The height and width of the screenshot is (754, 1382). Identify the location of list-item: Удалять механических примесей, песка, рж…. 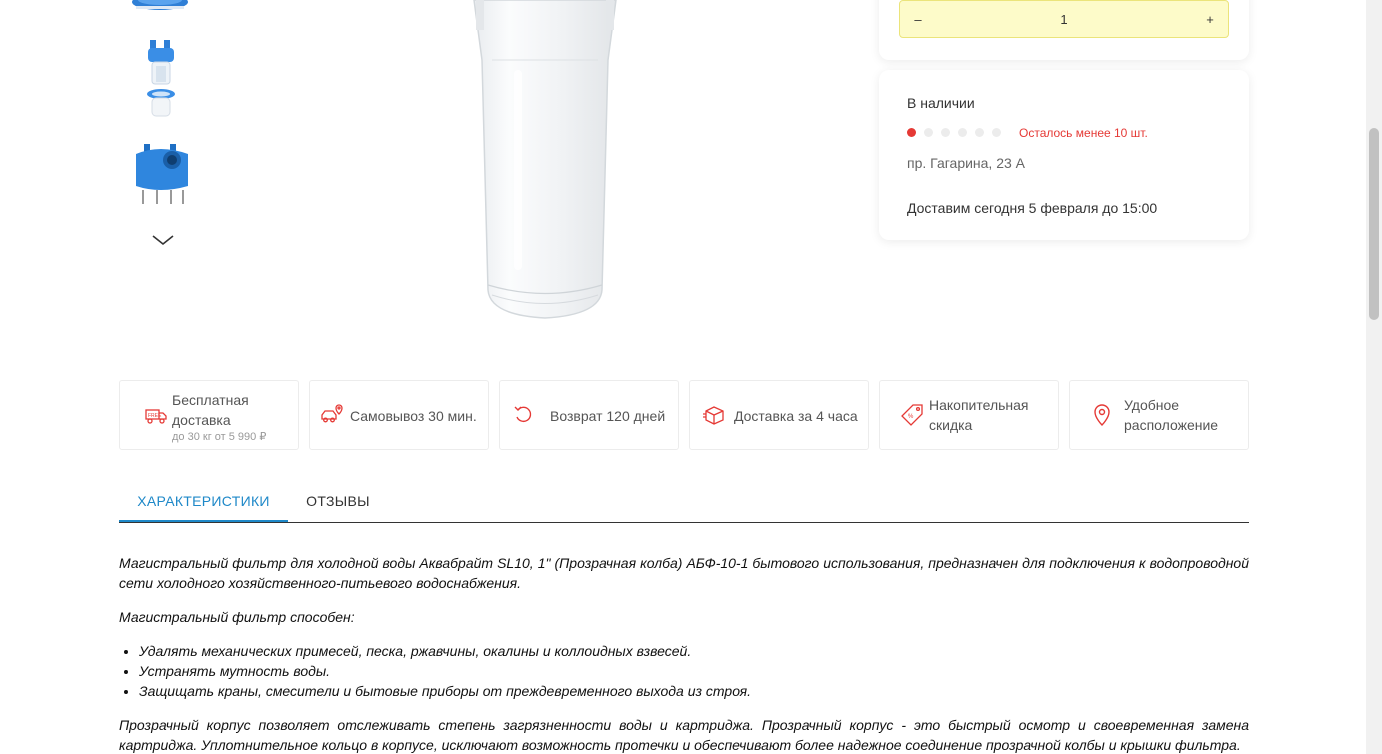
(694, 651).